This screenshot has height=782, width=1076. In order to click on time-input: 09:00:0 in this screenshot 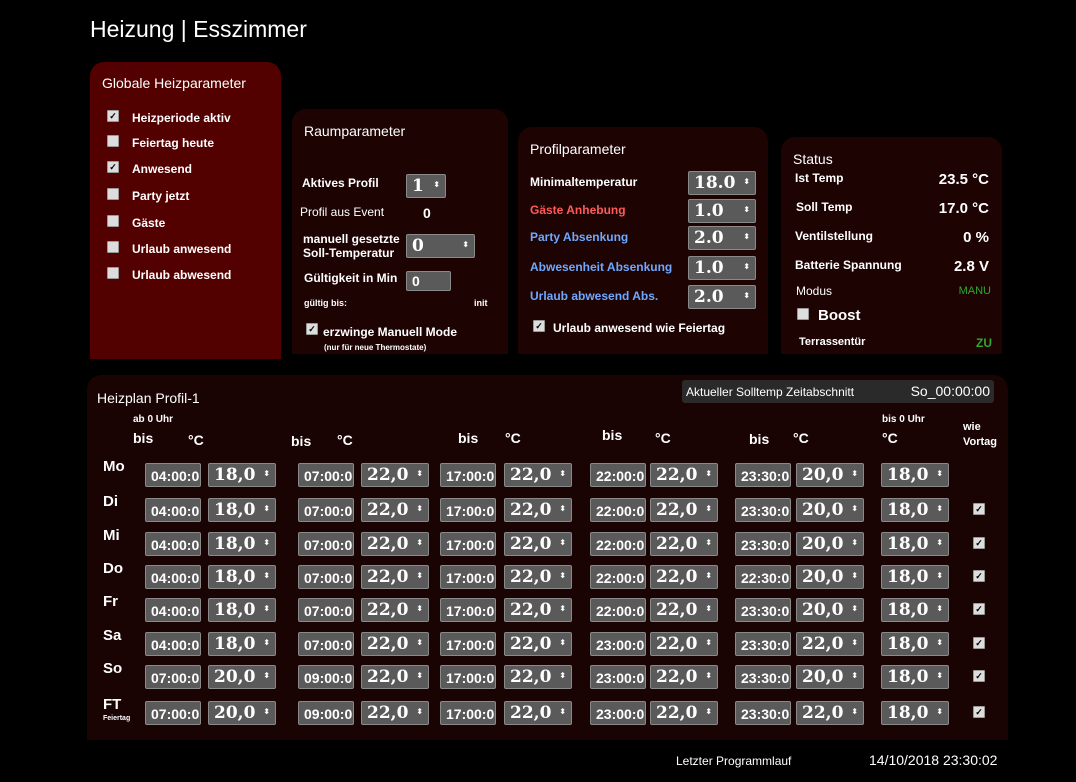, I will do `click(326, 677)`.